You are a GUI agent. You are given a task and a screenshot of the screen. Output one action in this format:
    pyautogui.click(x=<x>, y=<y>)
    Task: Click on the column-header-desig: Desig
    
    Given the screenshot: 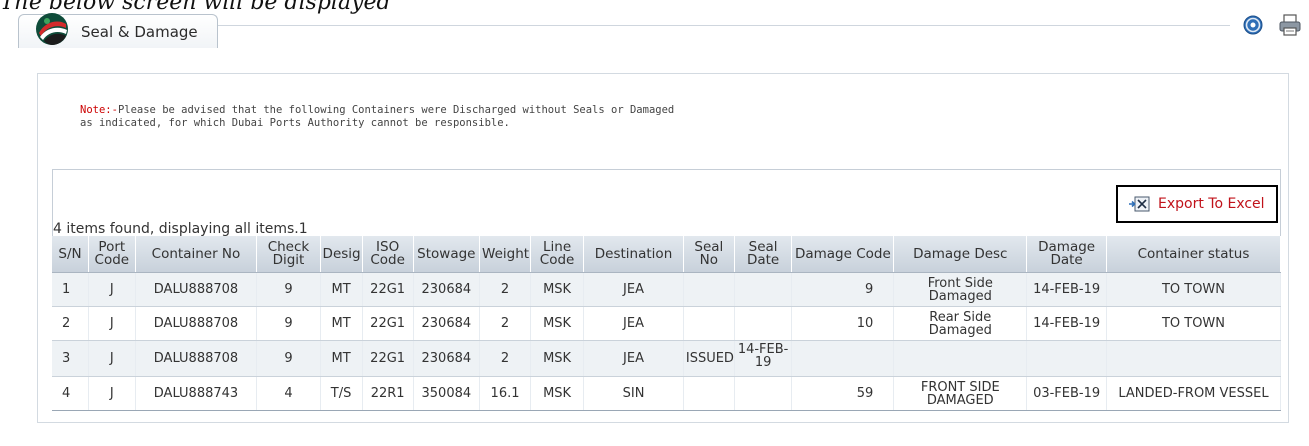 What is the action you would take?
    pyautogui.click(x=341, y=254)
    